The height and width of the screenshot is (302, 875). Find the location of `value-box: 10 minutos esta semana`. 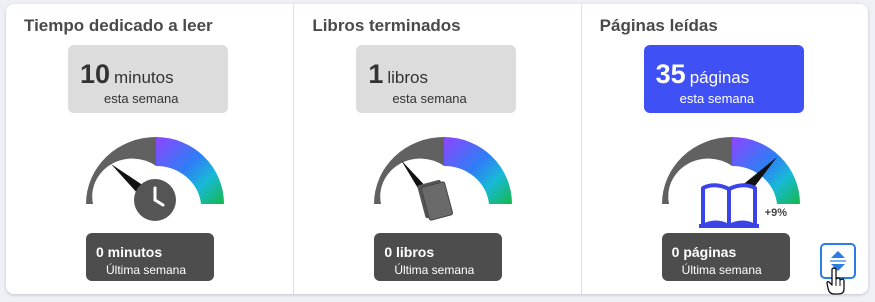

value-box: 10 minutos esta semana is located at coordinates (148, 79).